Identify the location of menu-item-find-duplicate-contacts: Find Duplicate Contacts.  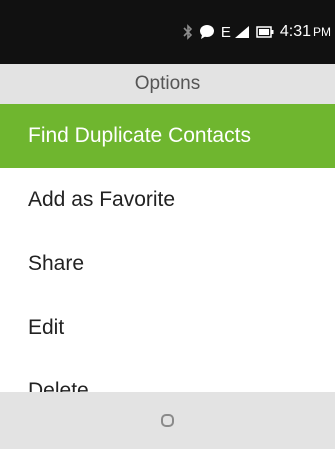
(167, 136).